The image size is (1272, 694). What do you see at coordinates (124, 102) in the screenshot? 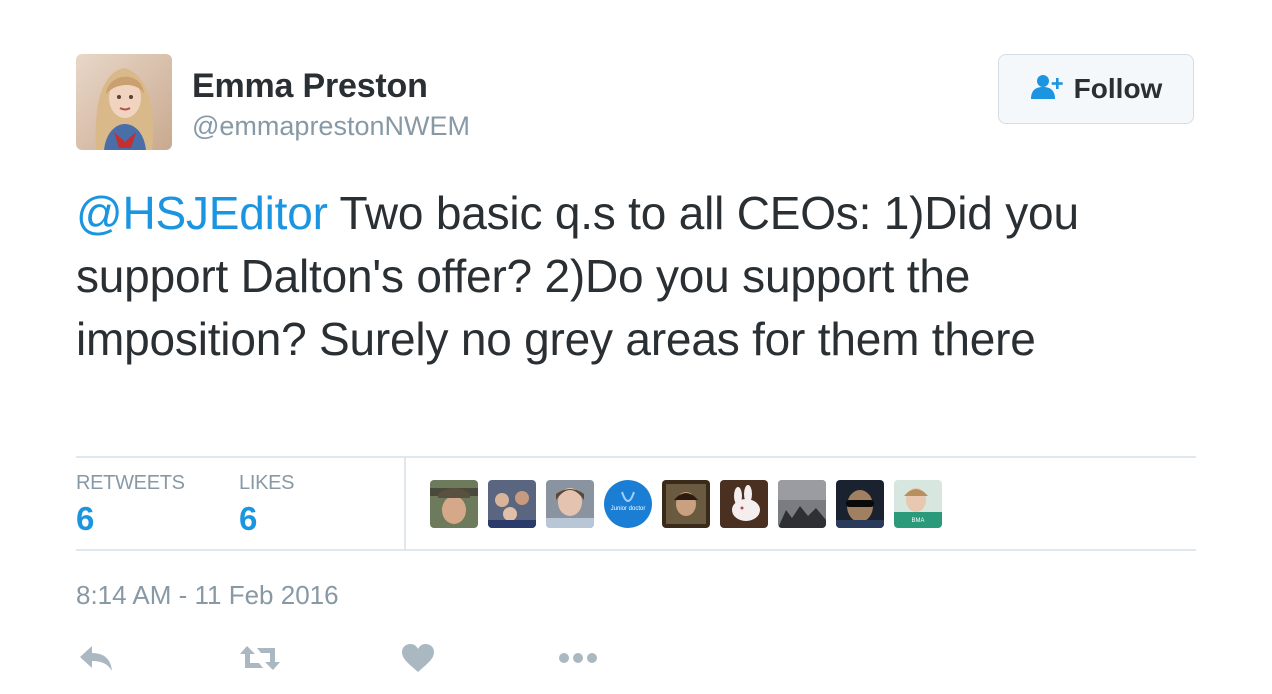
I see `author-avatar` at bounding box center [124, 102].